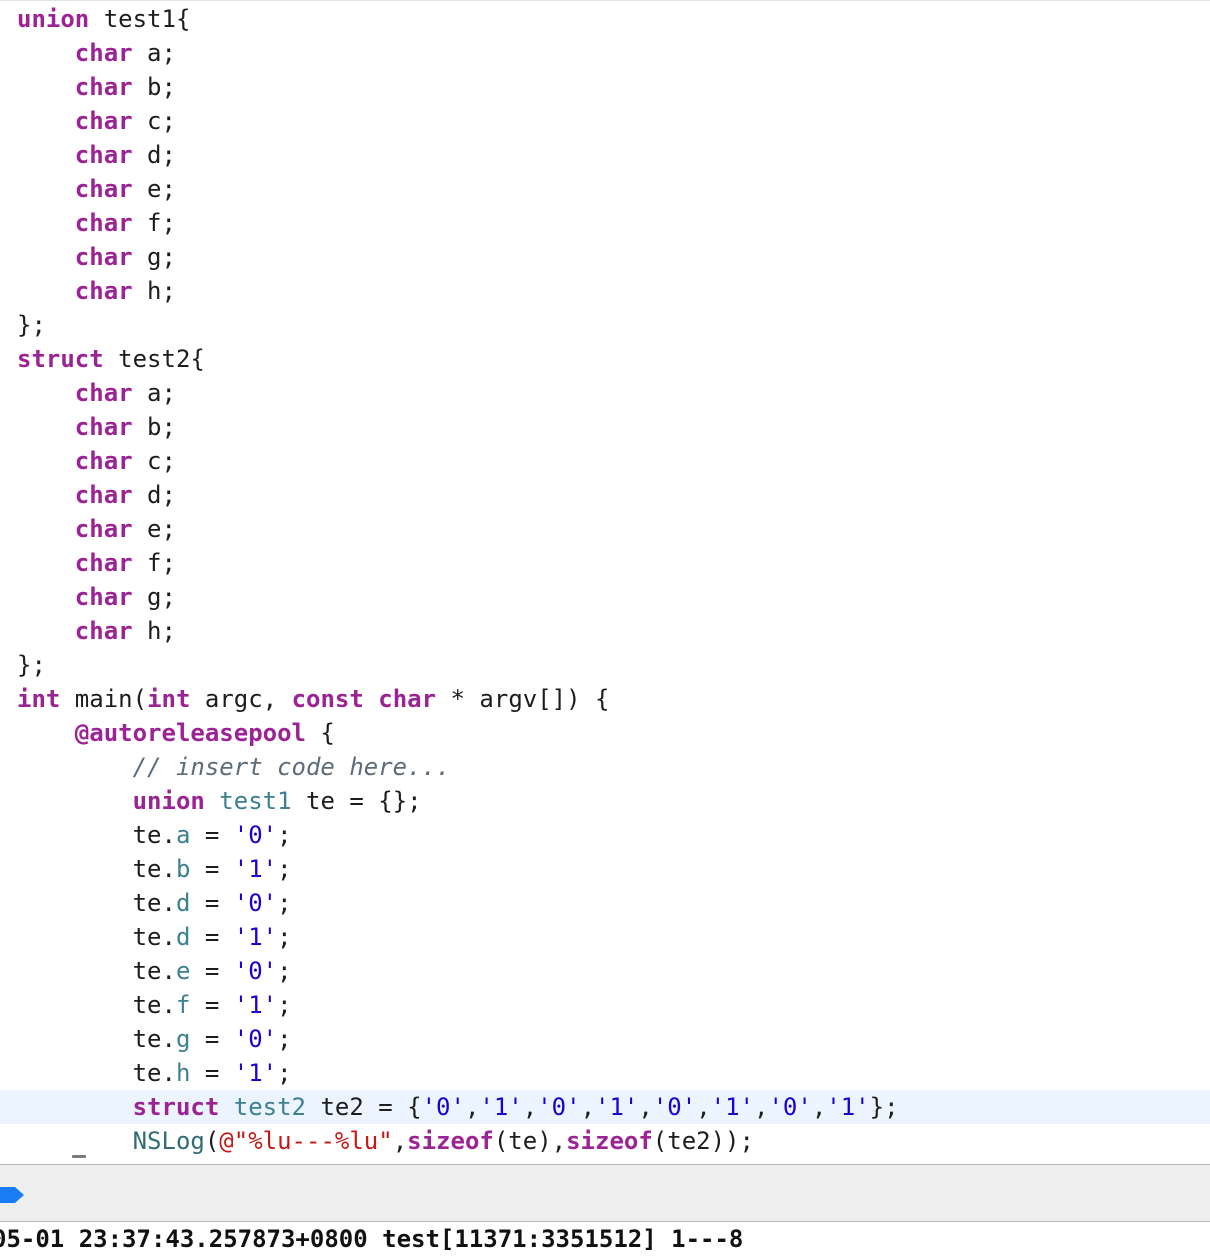 The height and width of the screenshot is (1258, 1210). I want to click on code-line: union test1 te = {};, so click(605, 801).